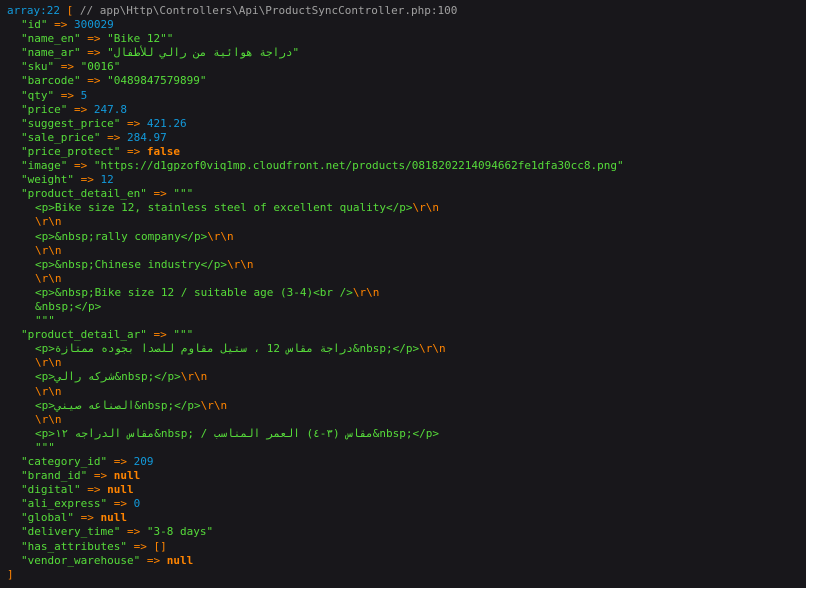  Describe the element at coordinates (84, 95) in the screenshot. I see `entry-value: 5` at that location.